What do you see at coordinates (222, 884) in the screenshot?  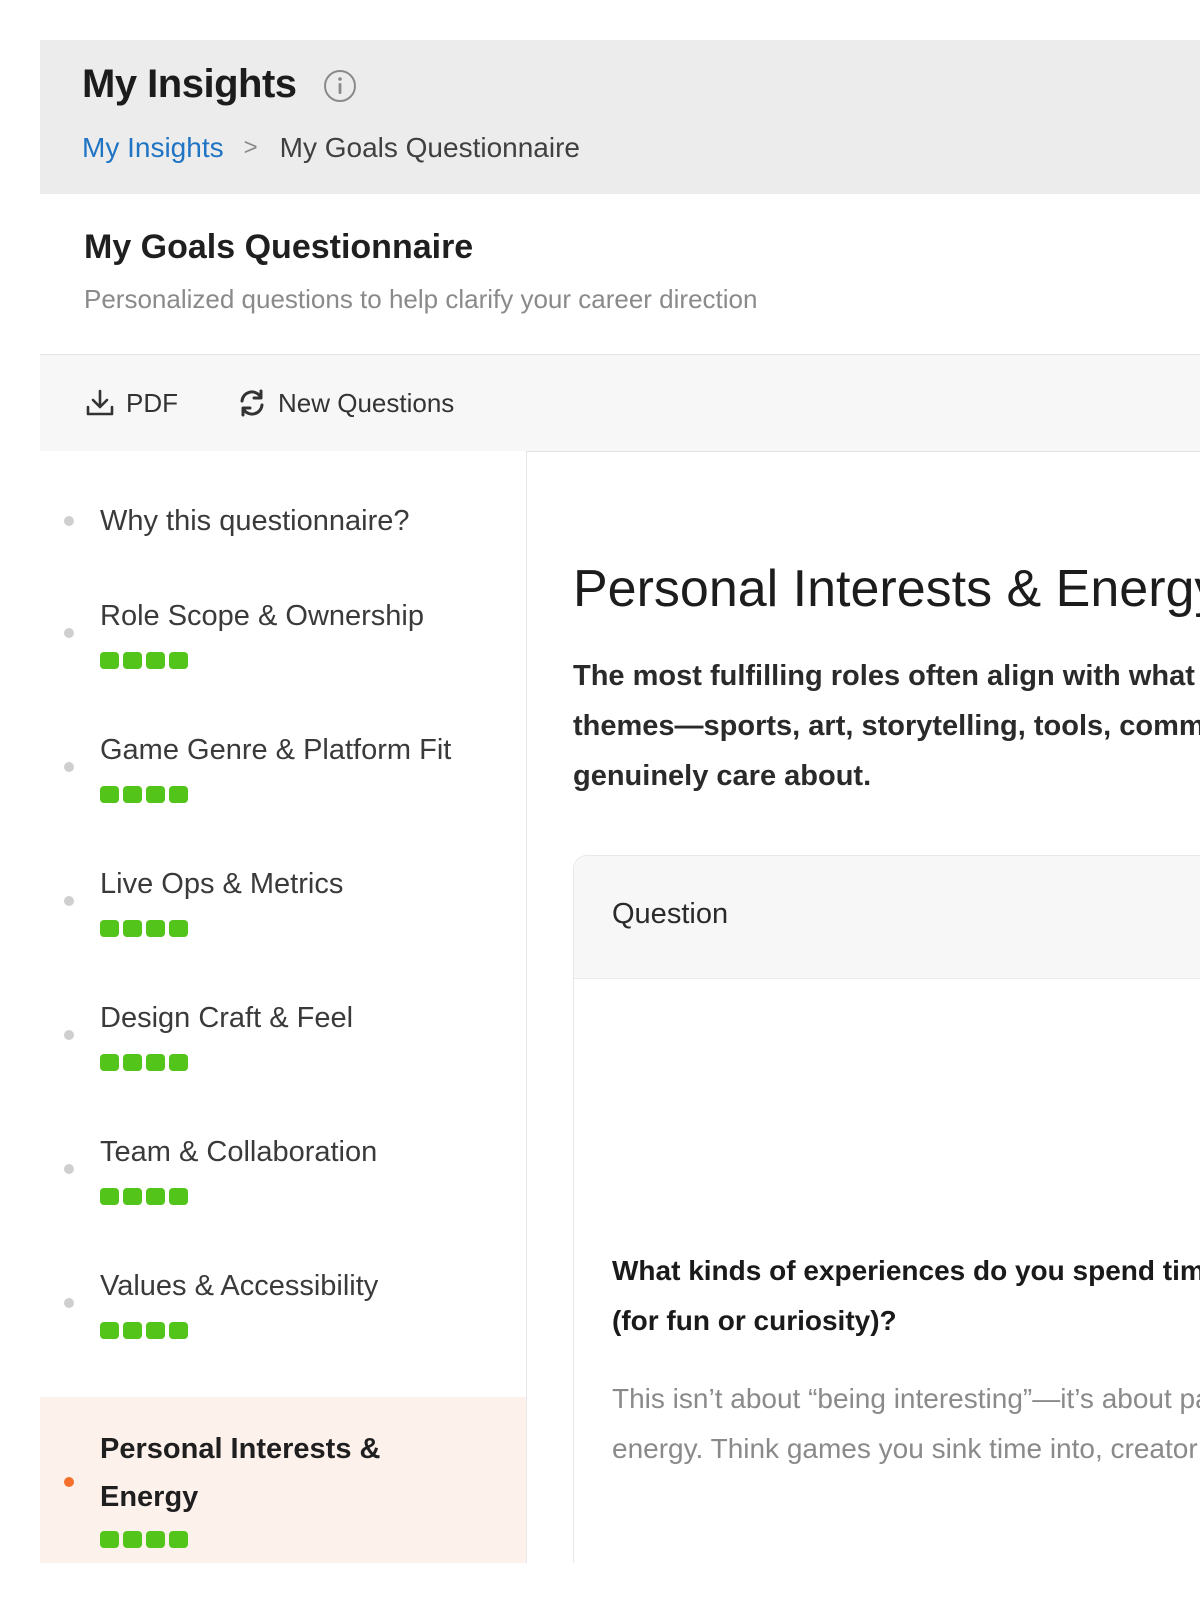 I see `sidebar-item-label: Live Ops & Metrics` at bounding box center [222, 884].